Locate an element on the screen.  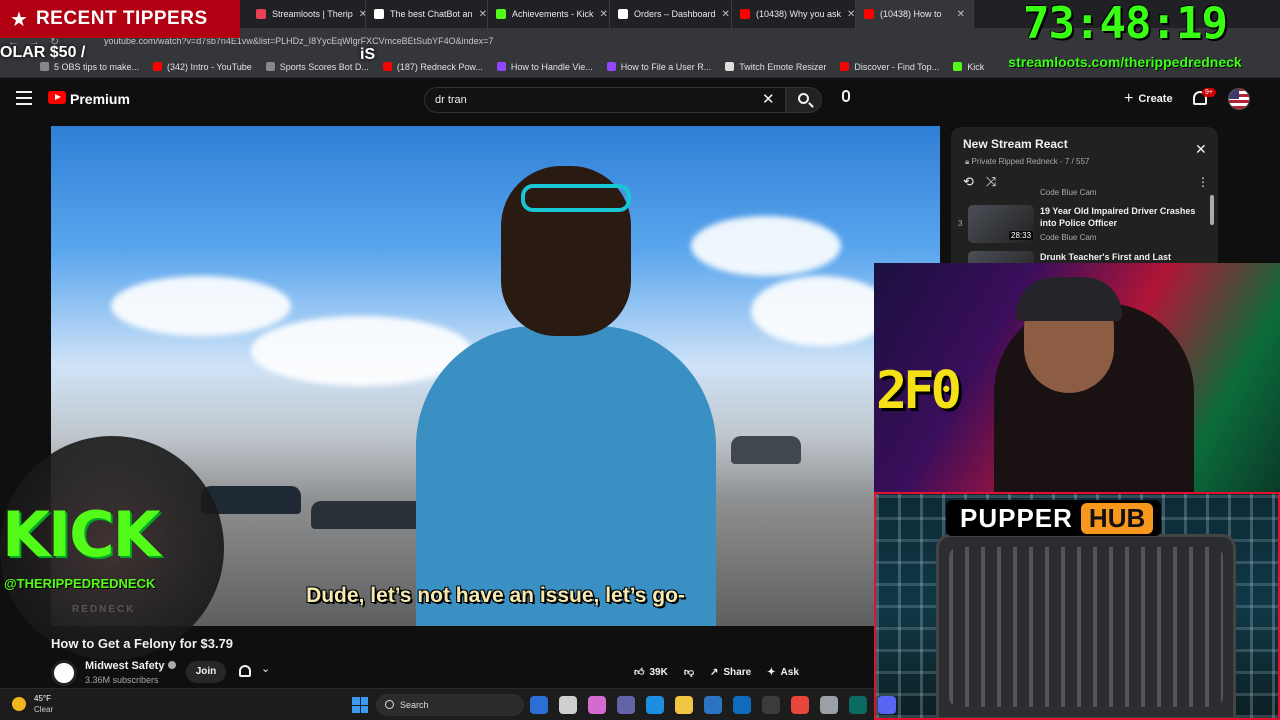
browser-tab-active: (10438) How to ✕ is located at coordinates (915, 14).